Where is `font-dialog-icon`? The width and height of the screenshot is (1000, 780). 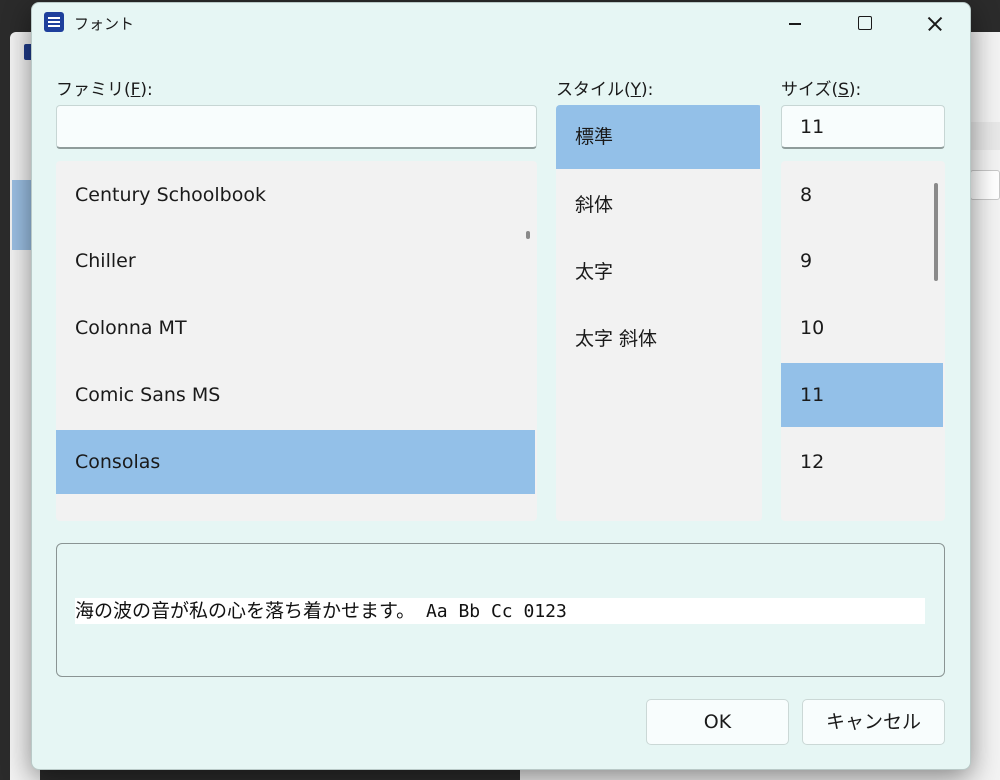
font-dialog-icon is located at coordinates (54, 22).